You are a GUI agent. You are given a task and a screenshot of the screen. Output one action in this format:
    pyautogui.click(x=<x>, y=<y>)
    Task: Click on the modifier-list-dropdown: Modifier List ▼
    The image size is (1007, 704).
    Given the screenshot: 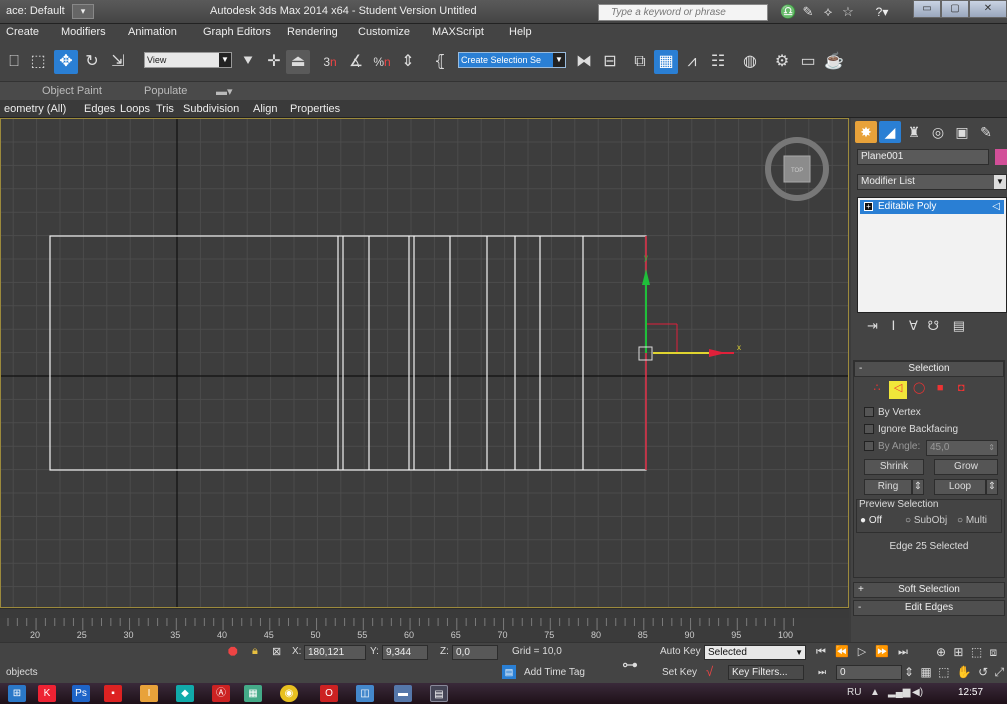 What is the action you would take?
    pyautogui.click(x=932, y=182)
    